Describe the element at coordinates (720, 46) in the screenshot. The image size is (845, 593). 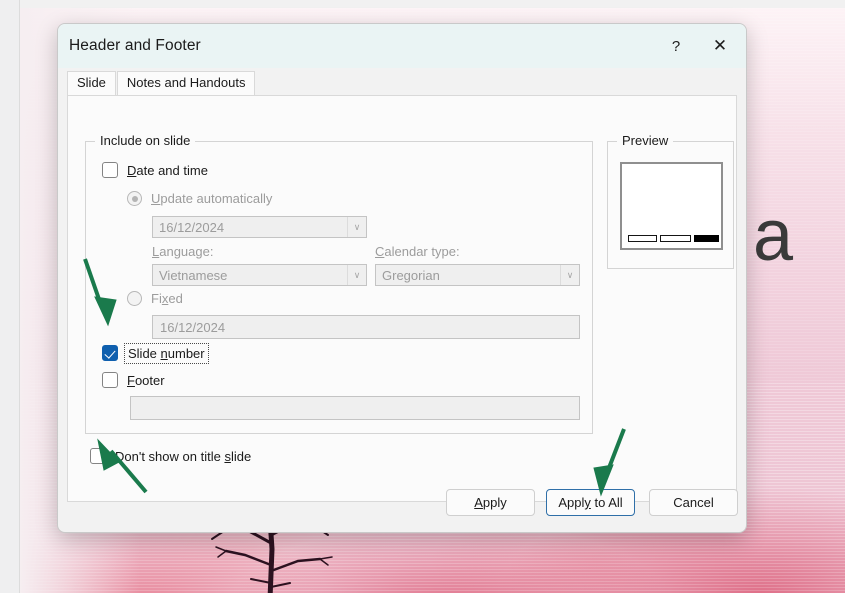
I see `close-icon: ✕` at that location.